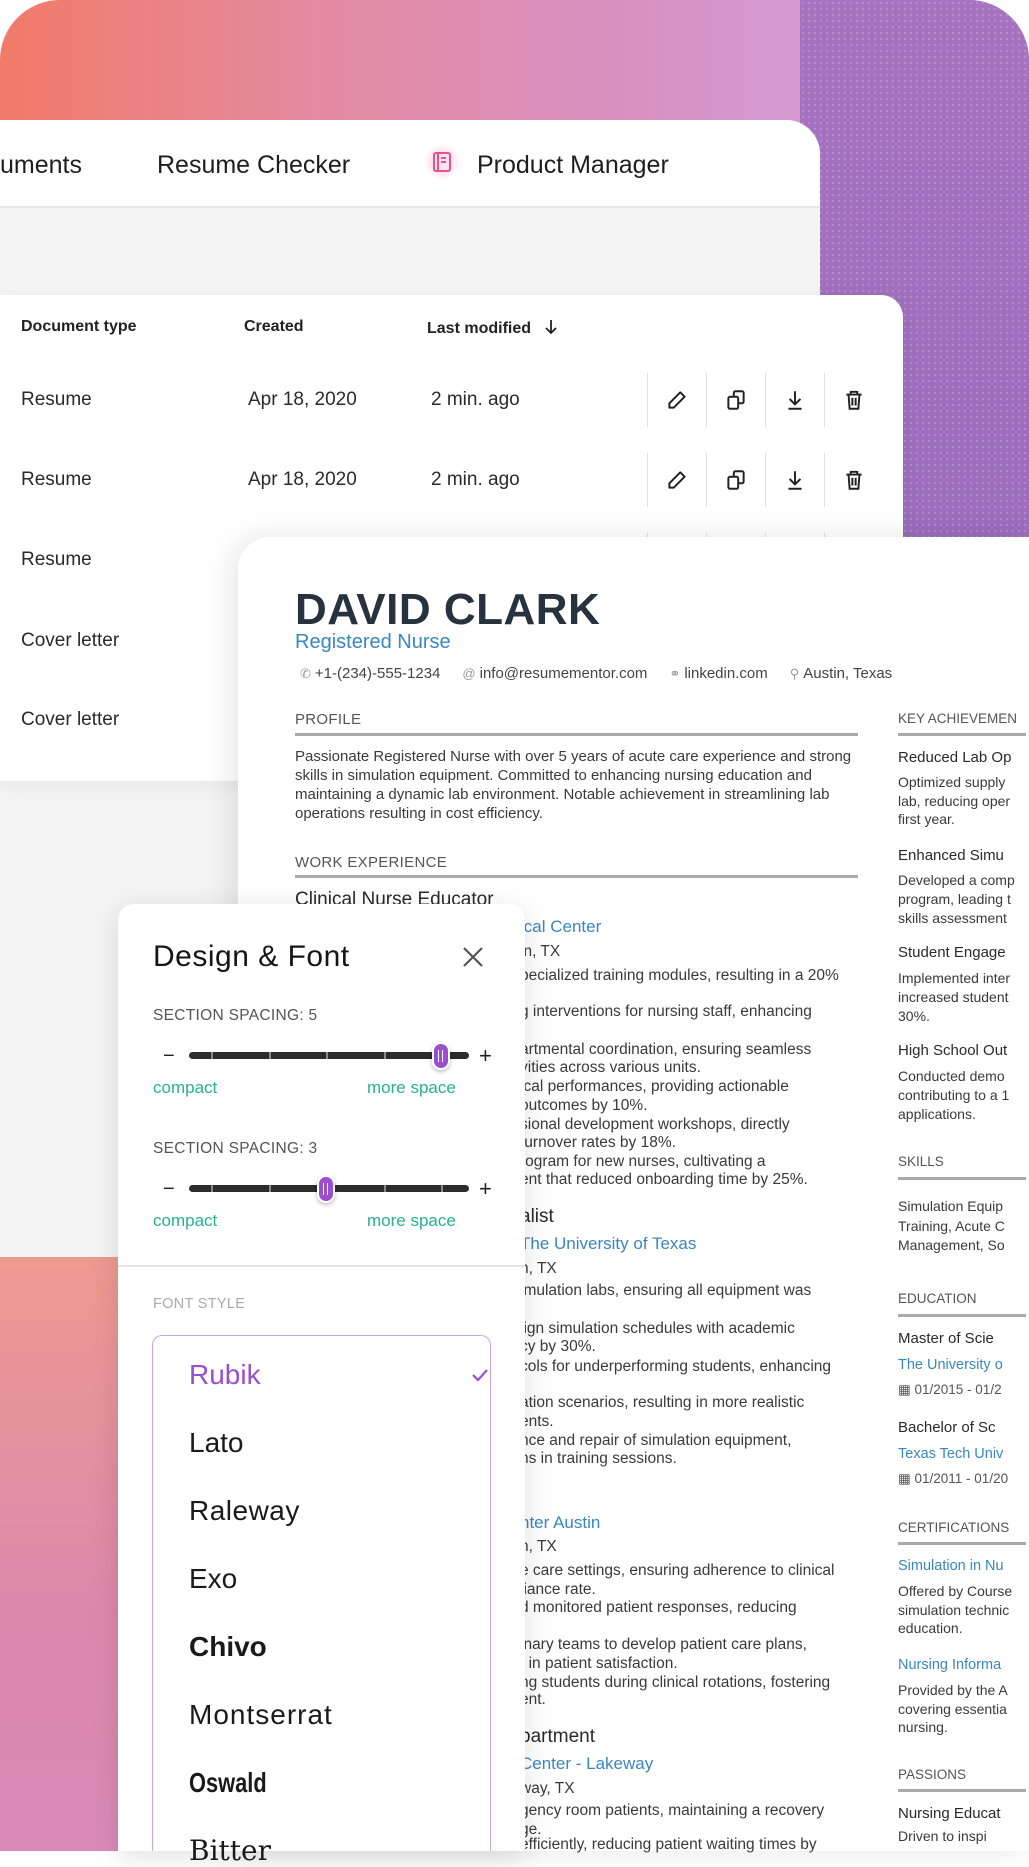  Describe the element at coordinates (726, 673) in the screenshot. I see `link-text: linkedin.com` at that location.